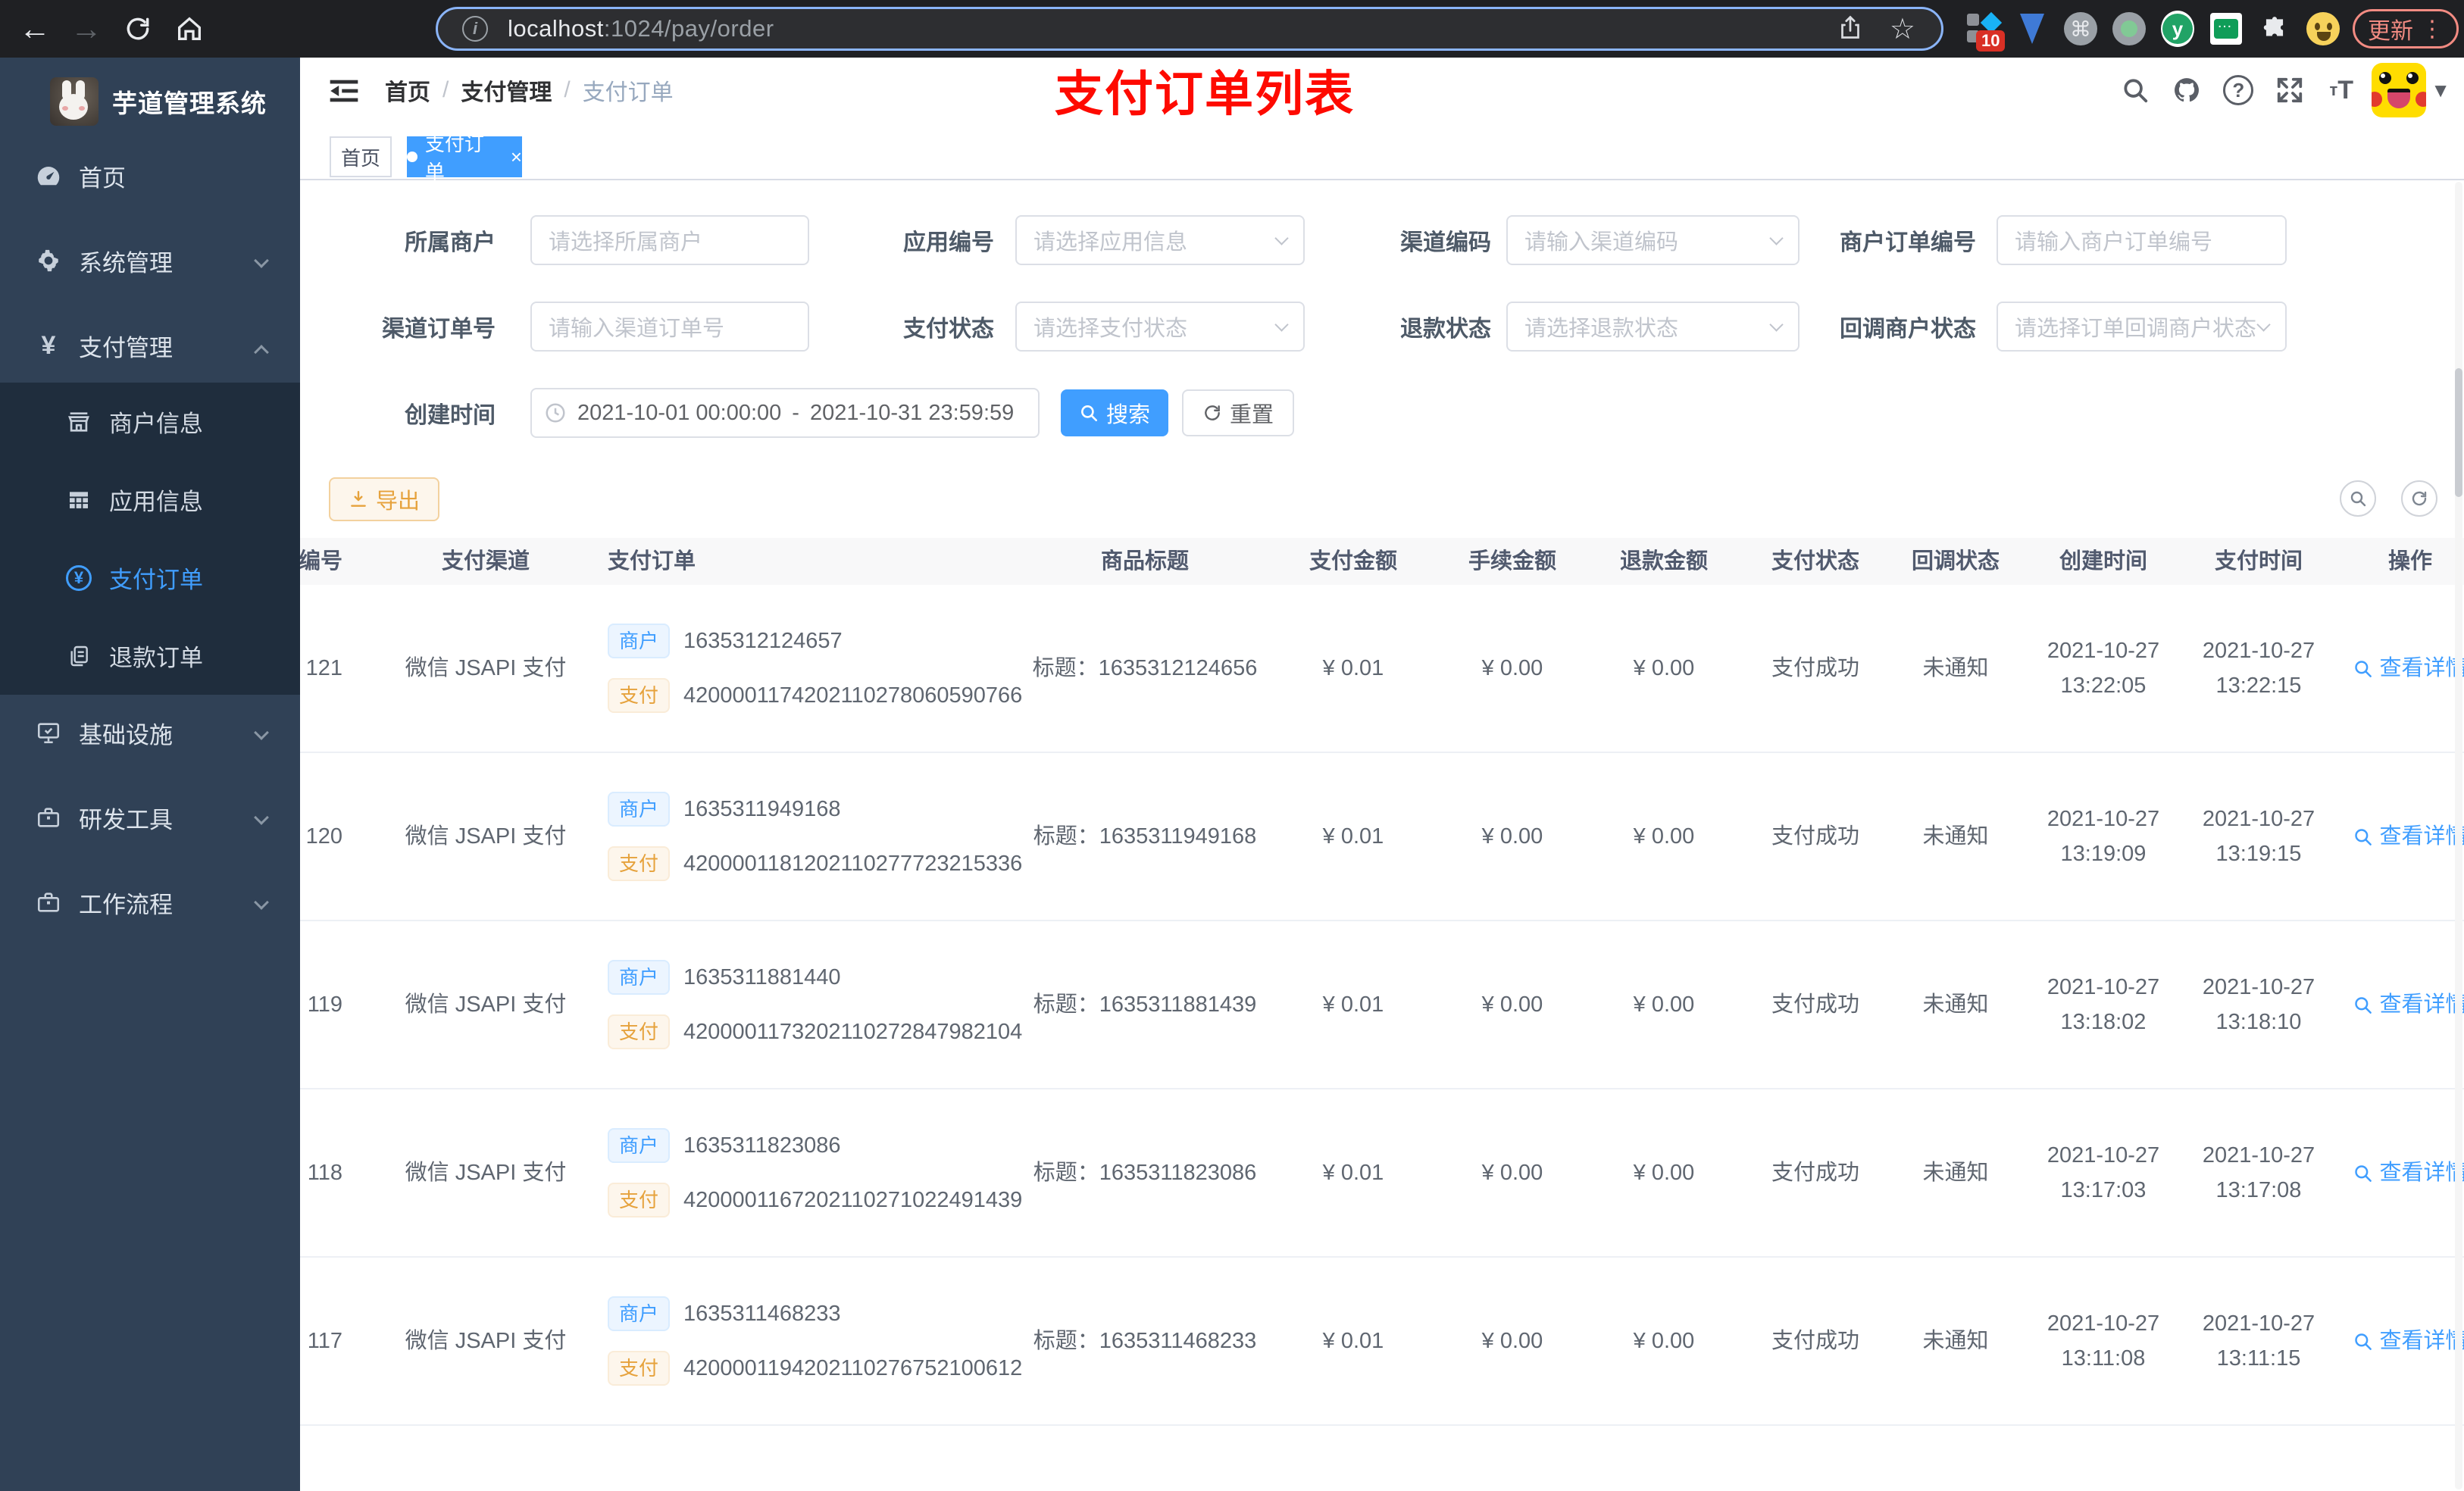 The width and height of the screenshot is (2464, 1491). What do you see at coordinates (2399, 90) in the screenshot?
I see `avatar` at bounding box center [2399, 90].